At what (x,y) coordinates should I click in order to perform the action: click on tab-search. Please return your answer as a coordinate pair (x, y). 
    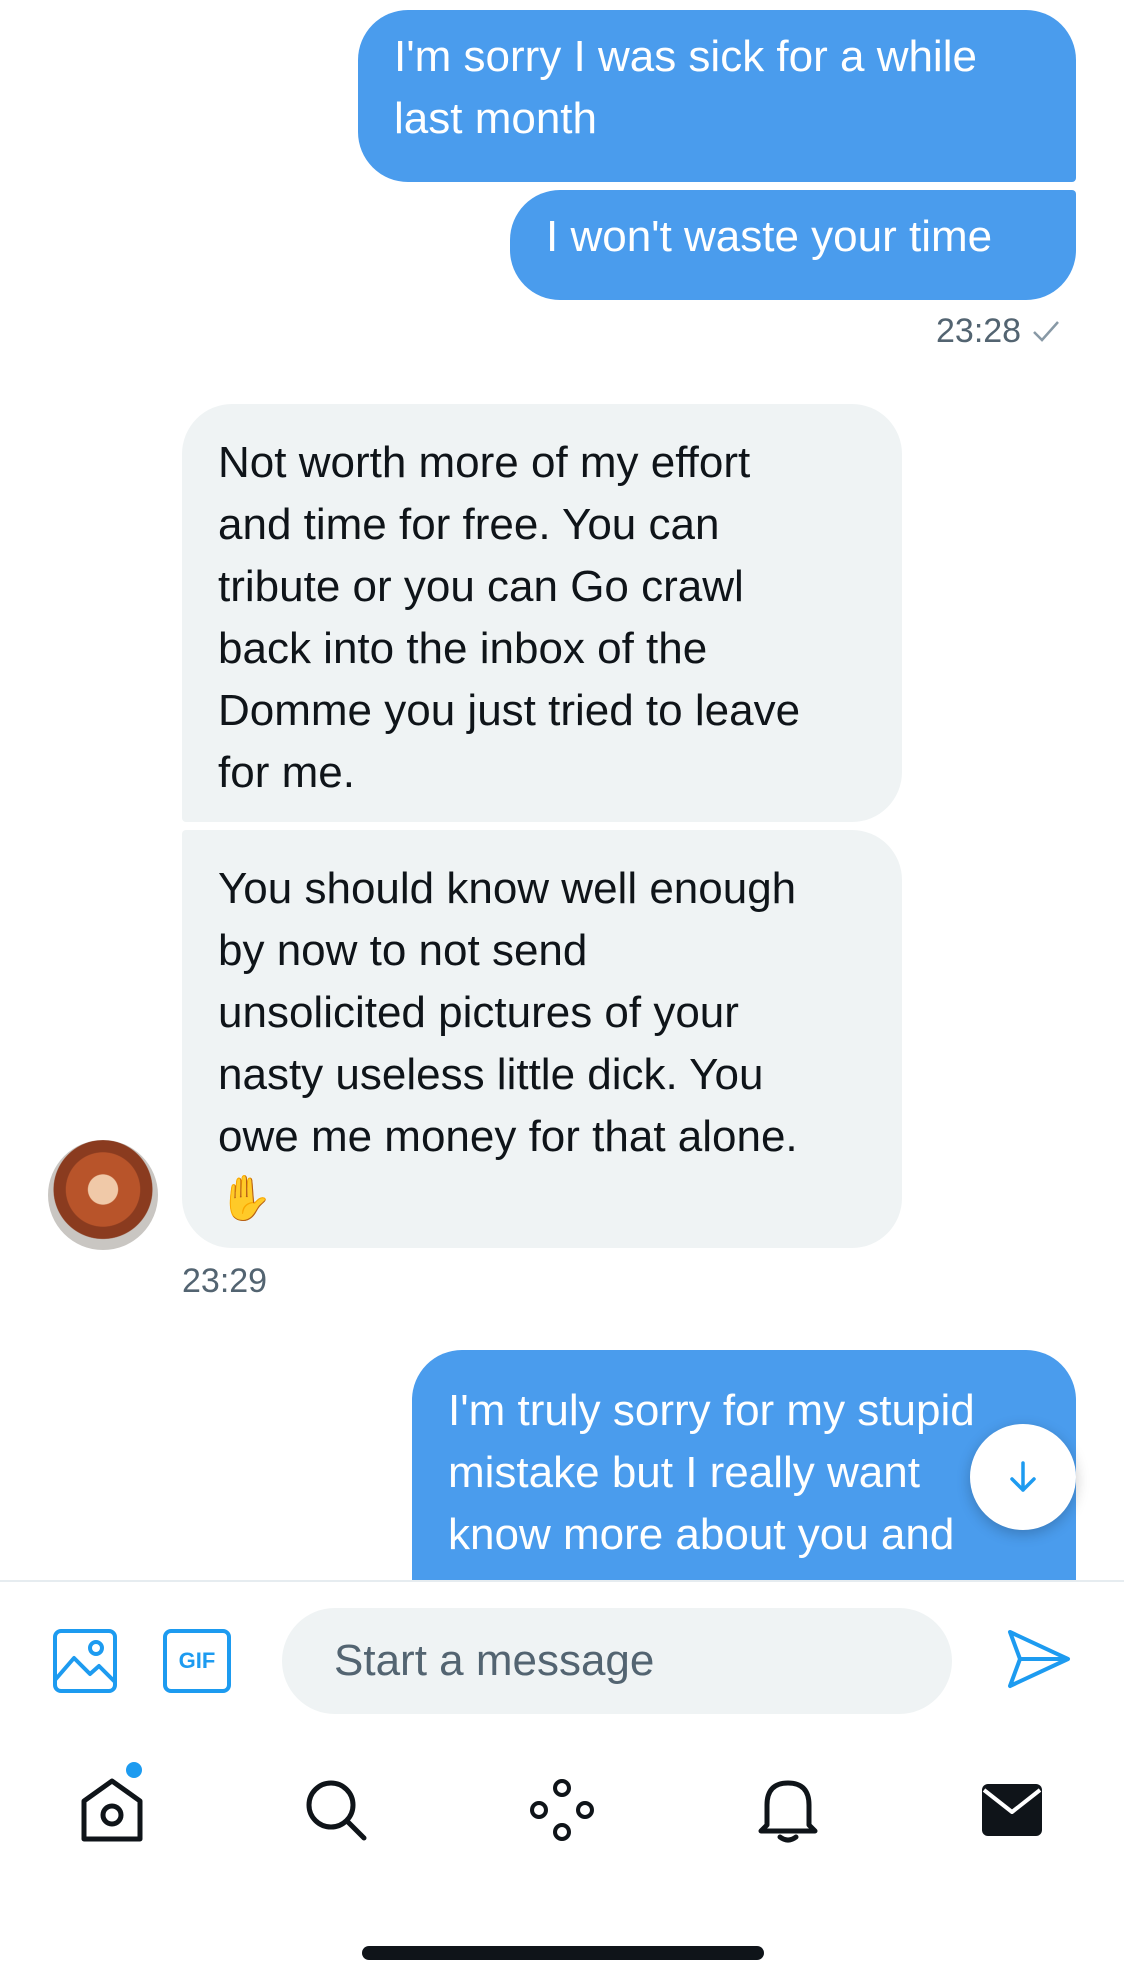
    Looking at the image, I should click on (336, 1810).